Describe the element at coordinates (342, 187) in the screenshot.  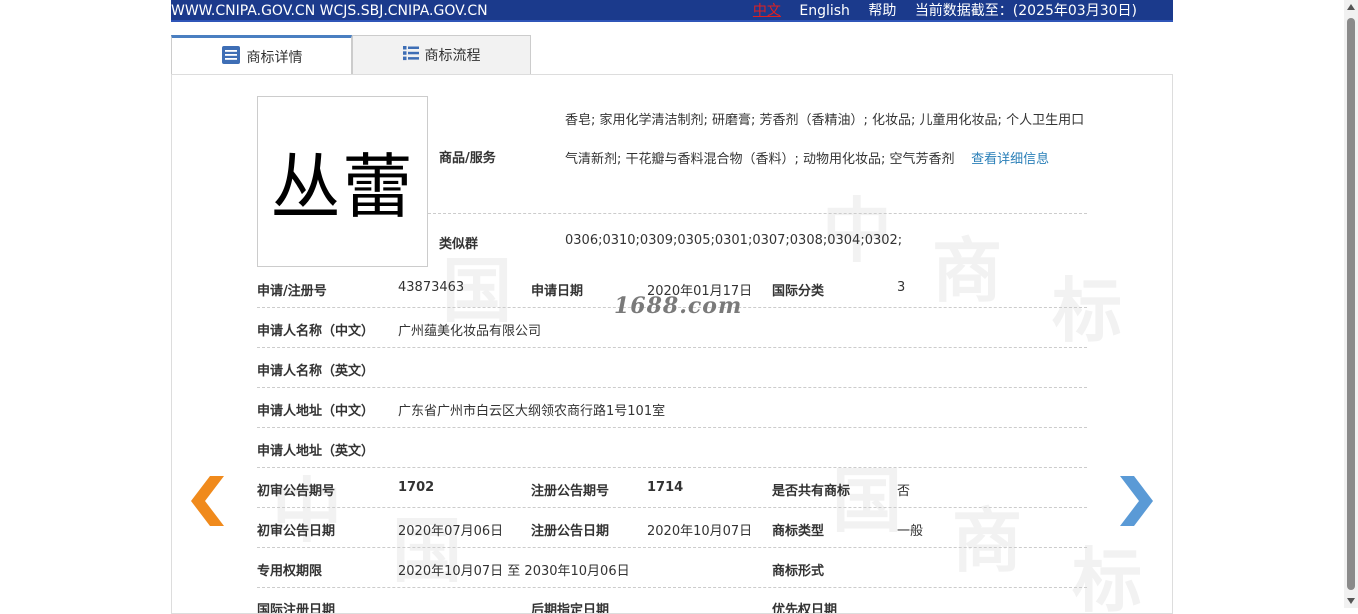
I see `trademark-logo-text: 丛蕾` at that location.